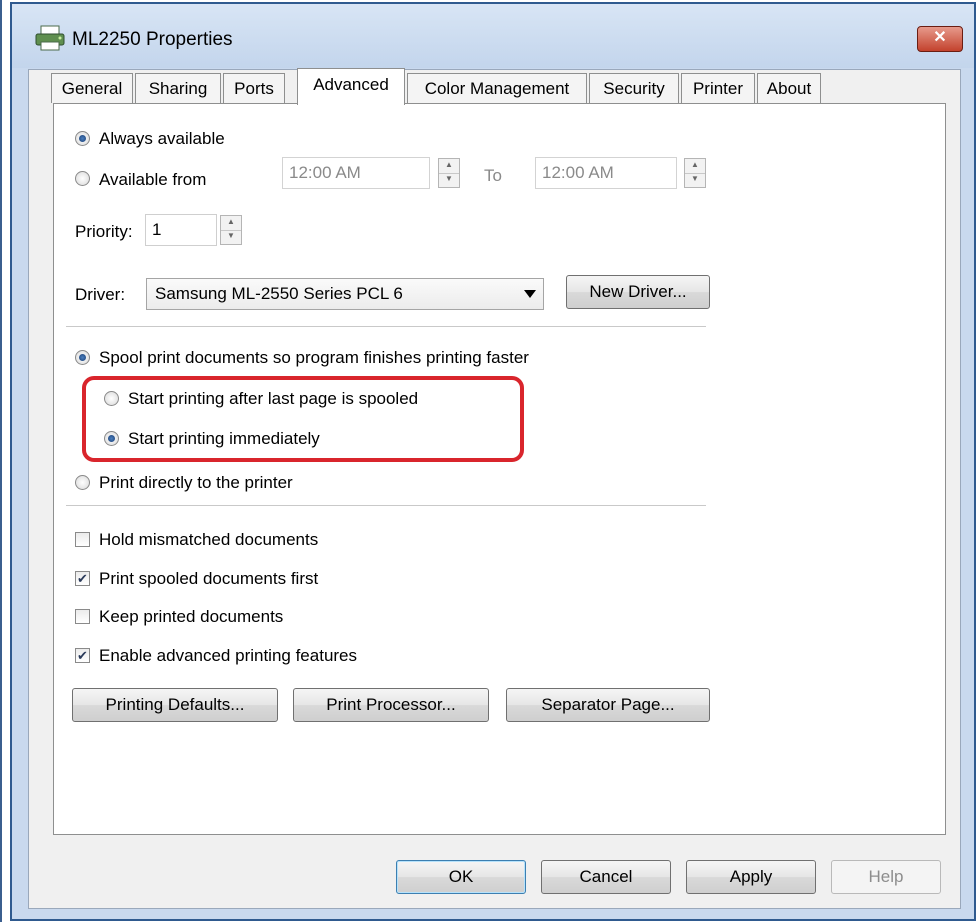  I want to click on enable-advanced-features-checkbox: ✔, so click(82, 655).